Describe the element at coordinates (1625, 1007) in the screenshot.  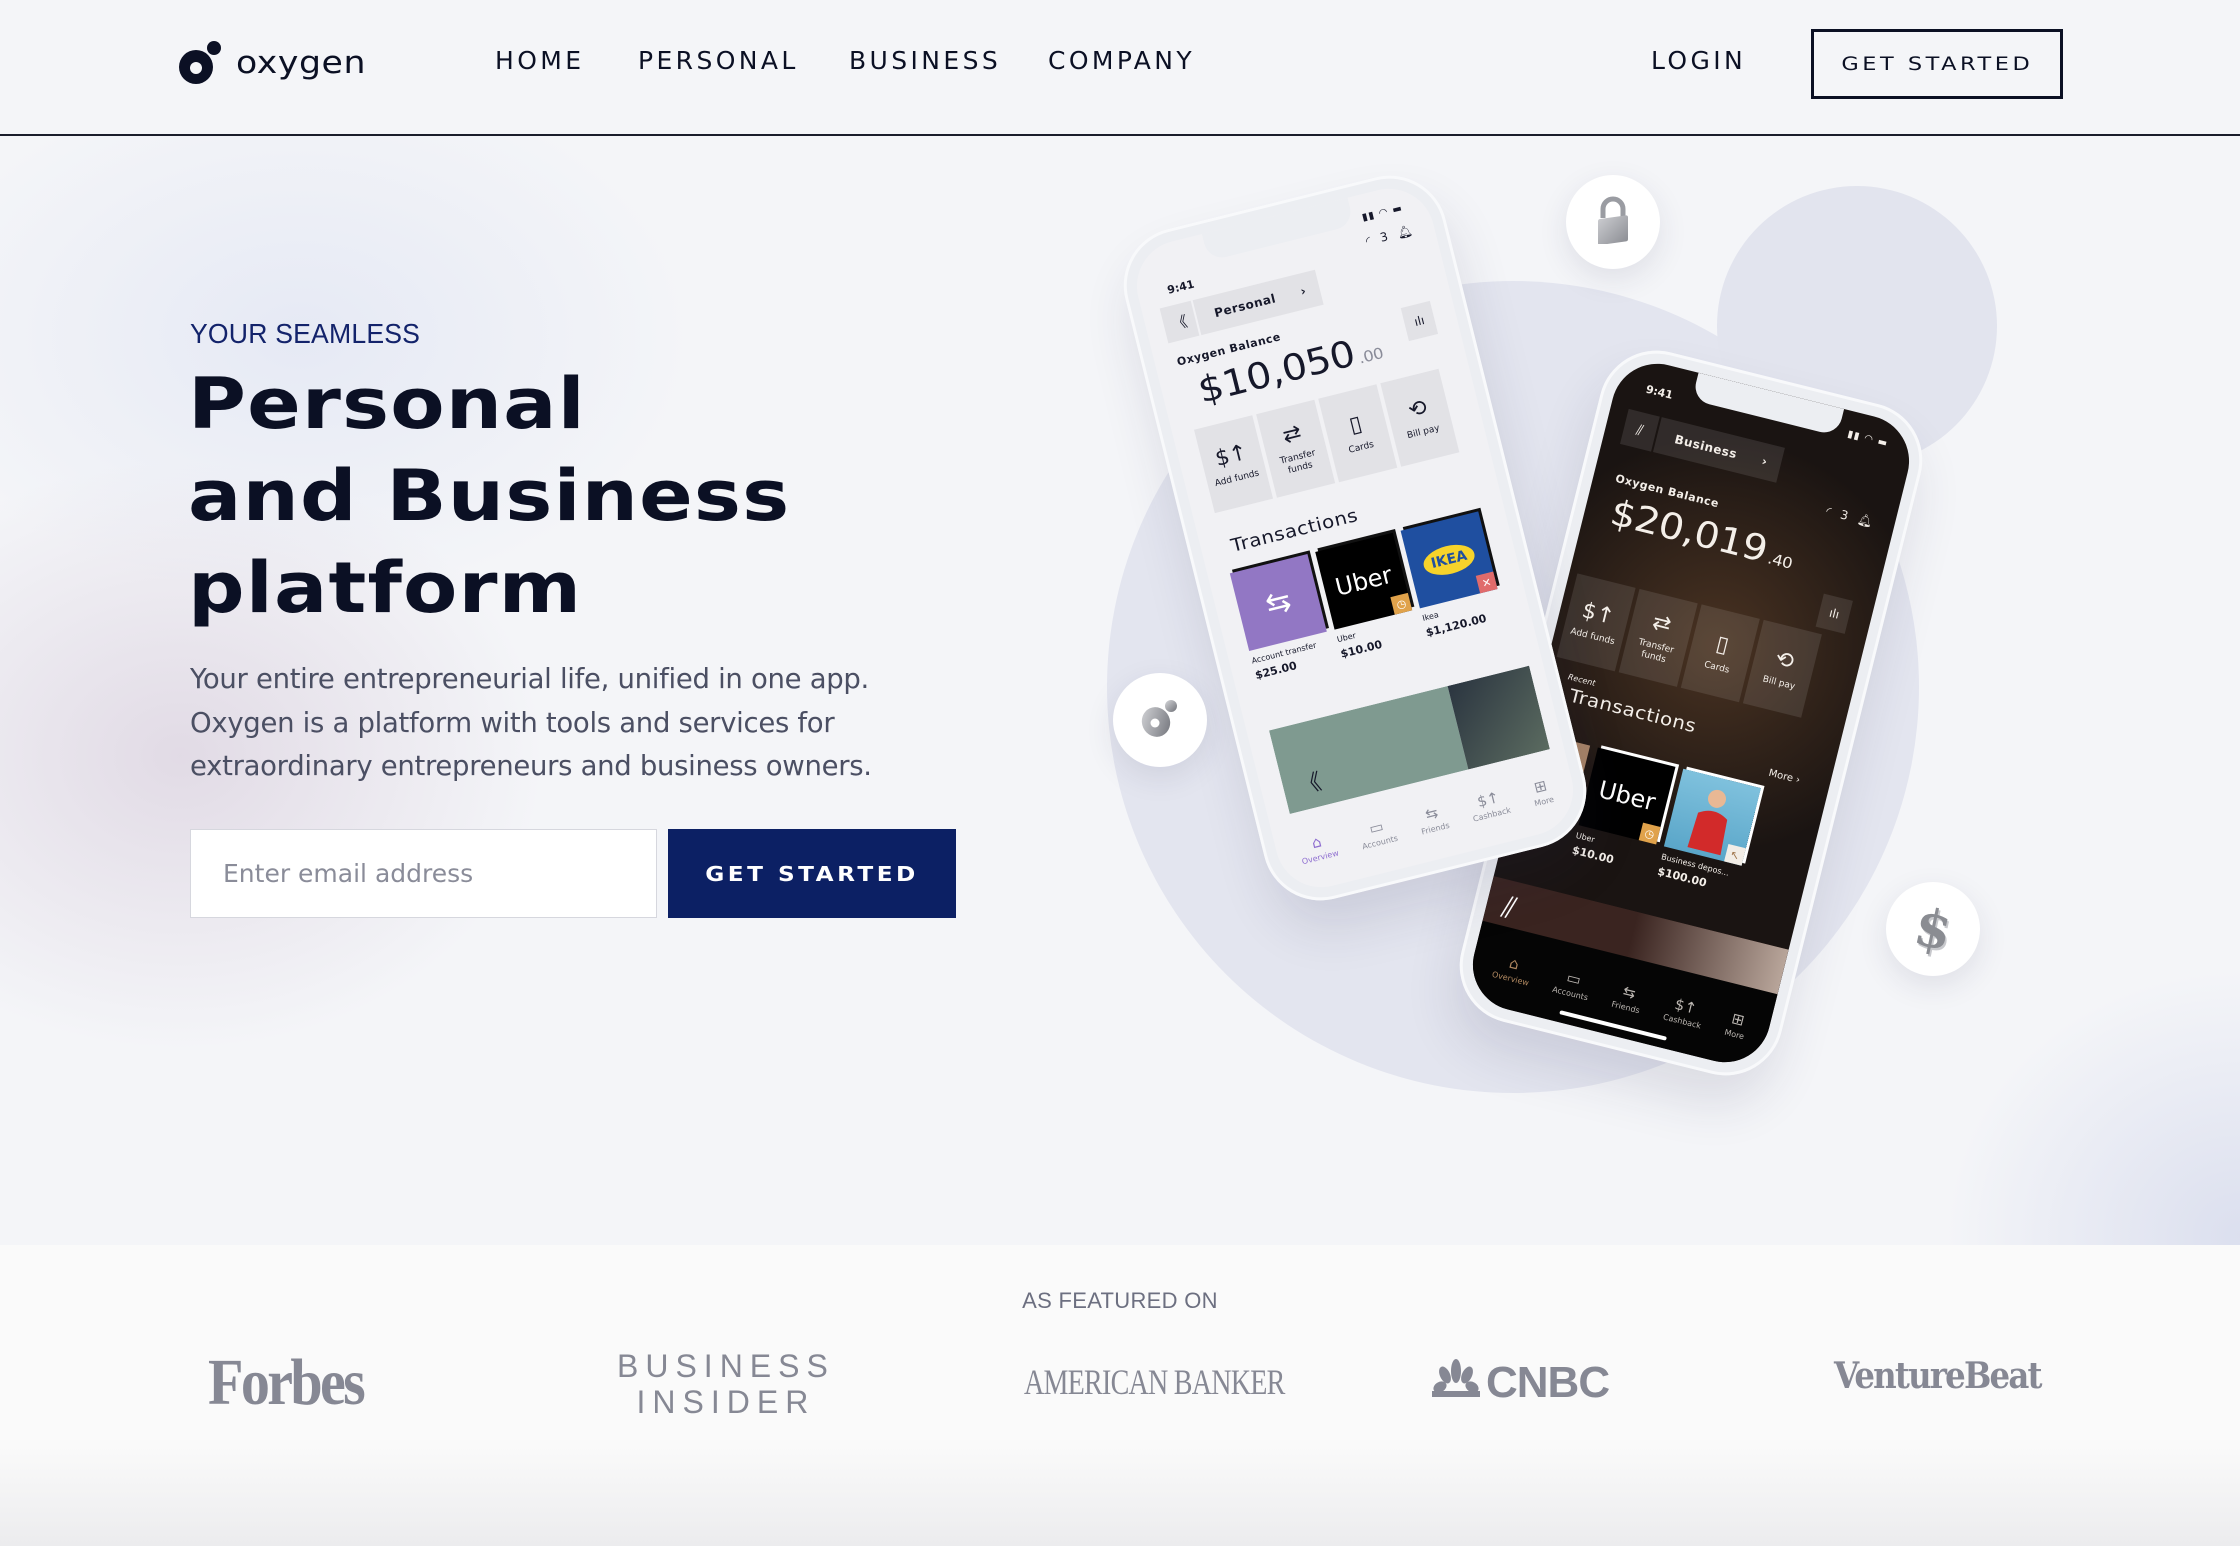
I see `tab-label: Friends` at that location.